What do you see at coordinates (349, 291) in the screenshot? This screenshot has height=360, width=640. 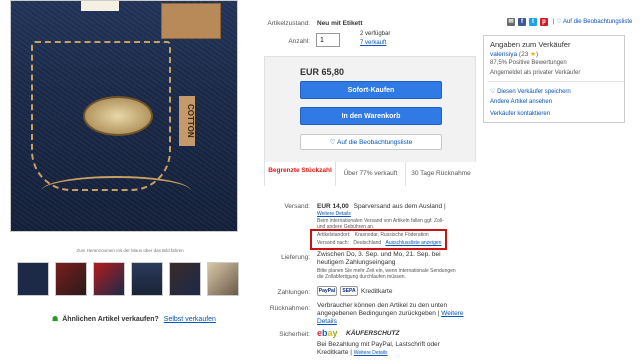 I see `sepa-icon: SEPA` at bounding box center [349, 291].